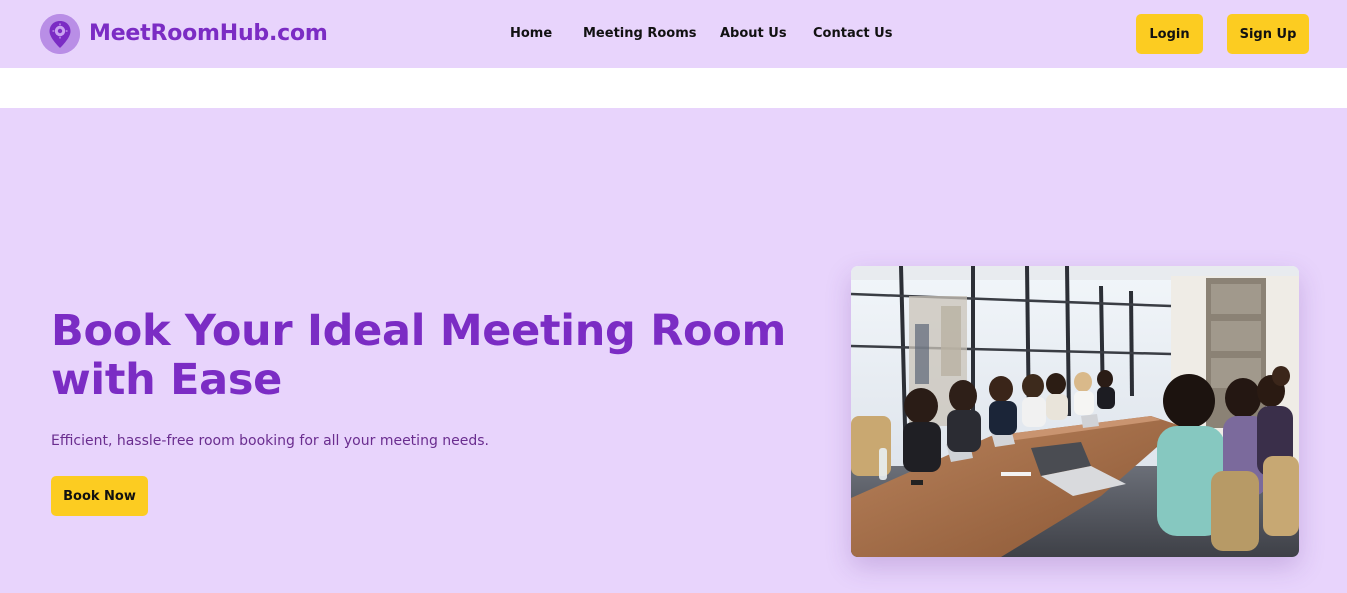 The height and width of the screenshot is (593, 1347). What do you see at coordinates (1268, 34) in the screenshot?
I see `signup-button: Sign Up` at bounding box center [1268, 34].